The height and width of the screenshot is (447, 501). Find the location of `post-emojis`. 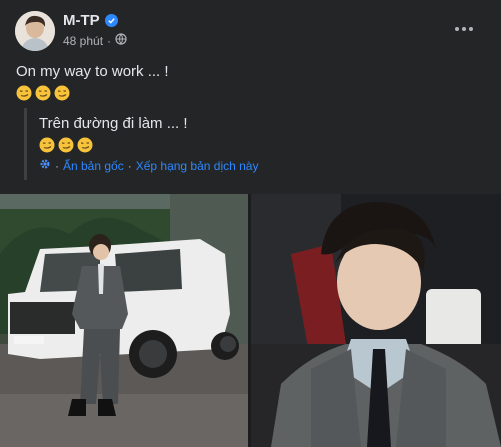

post-emojis is located at coordinates (92, 93).